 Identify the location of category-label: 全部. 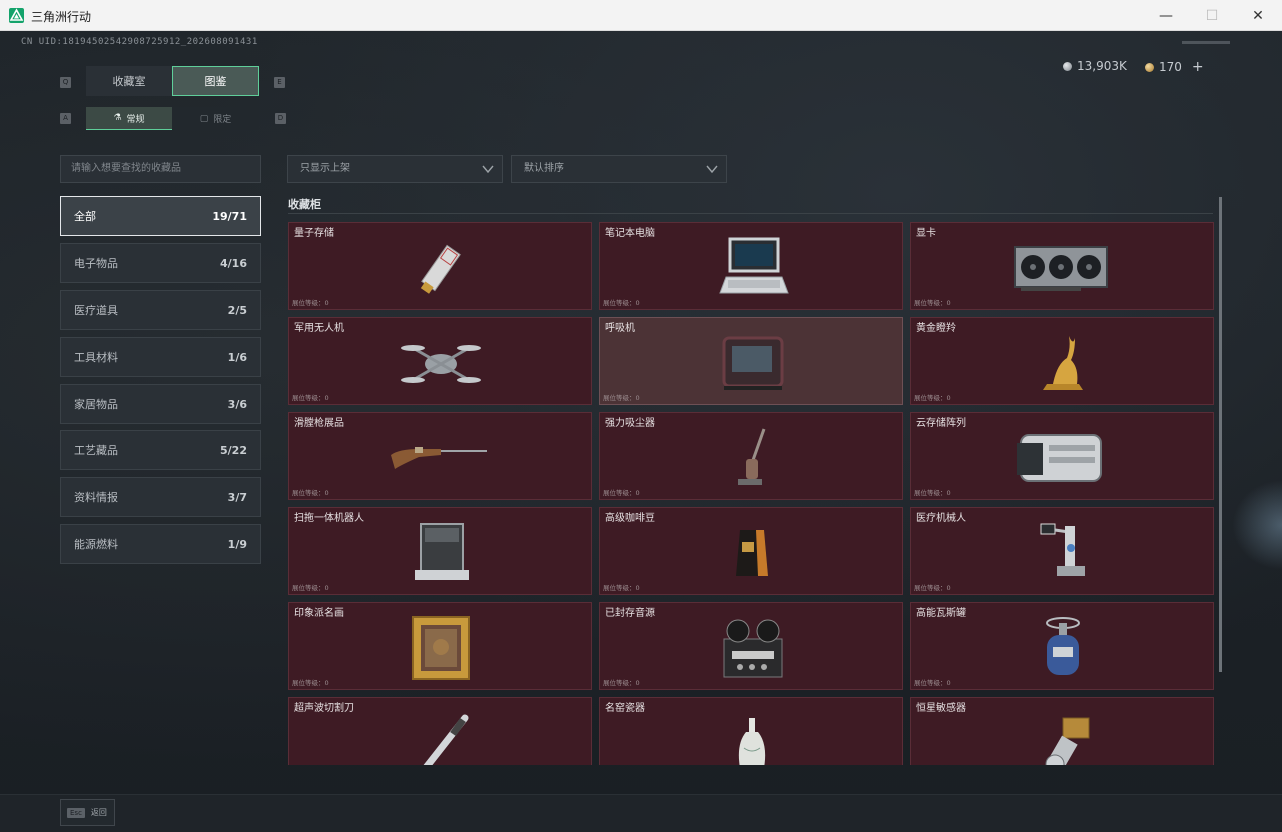
(85, 216).